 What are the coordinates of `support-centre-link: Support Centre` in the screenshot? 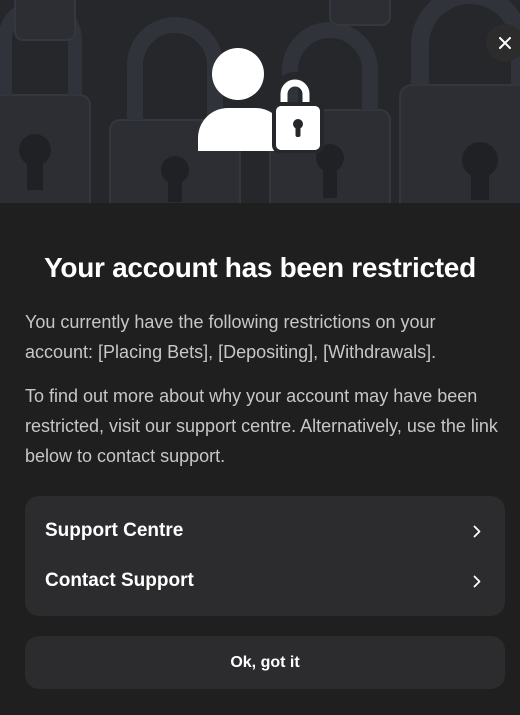 It's located at (265, 531).